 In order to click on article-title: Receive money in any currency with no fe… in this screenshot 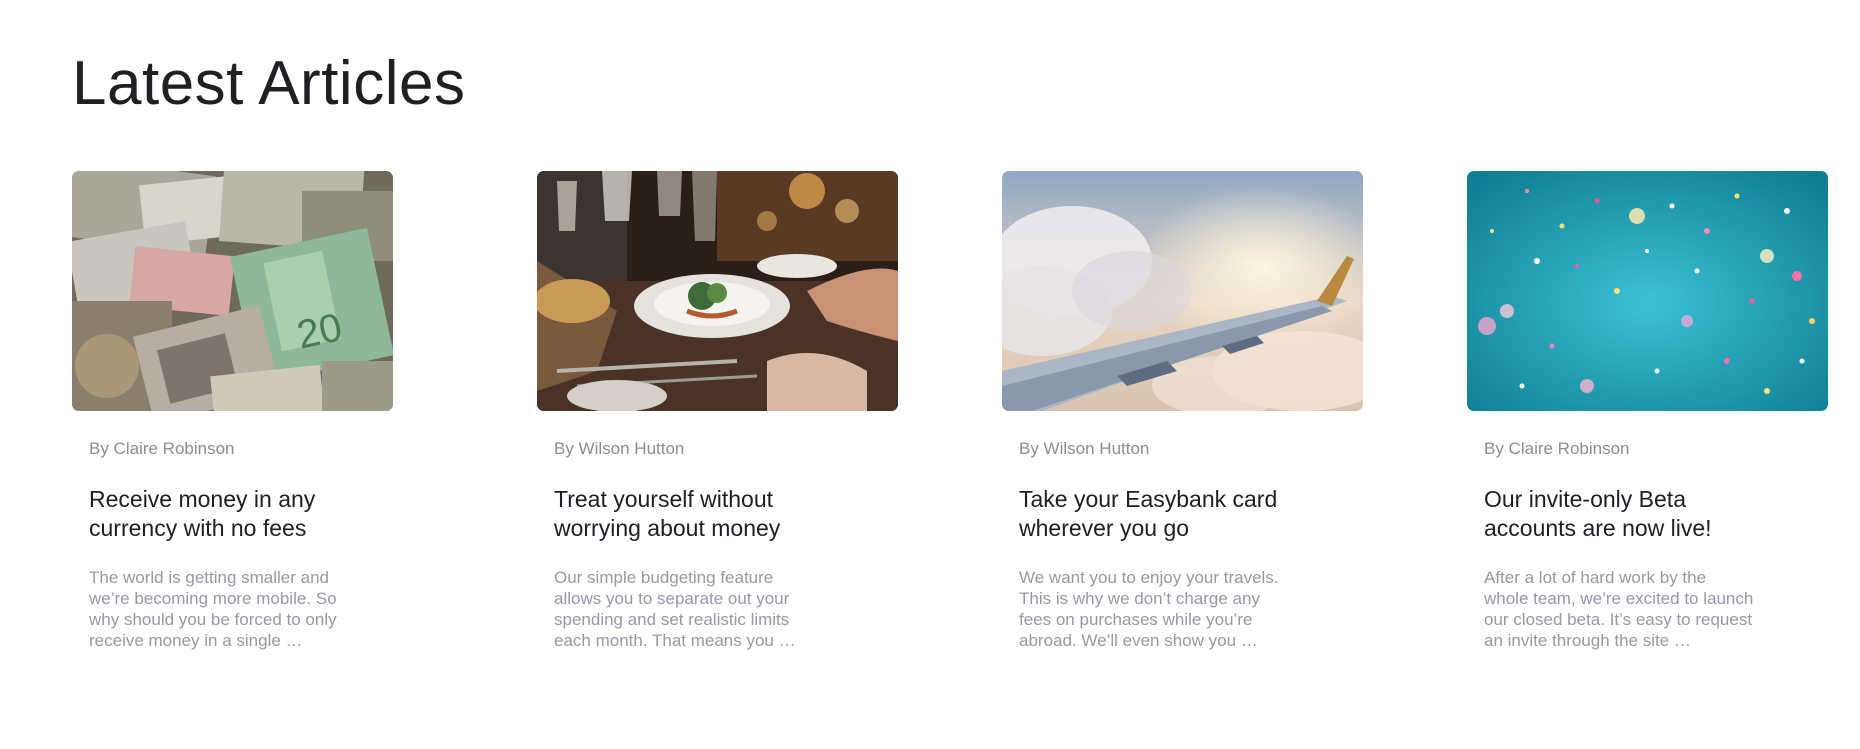, I will do `click(257, 514)`.